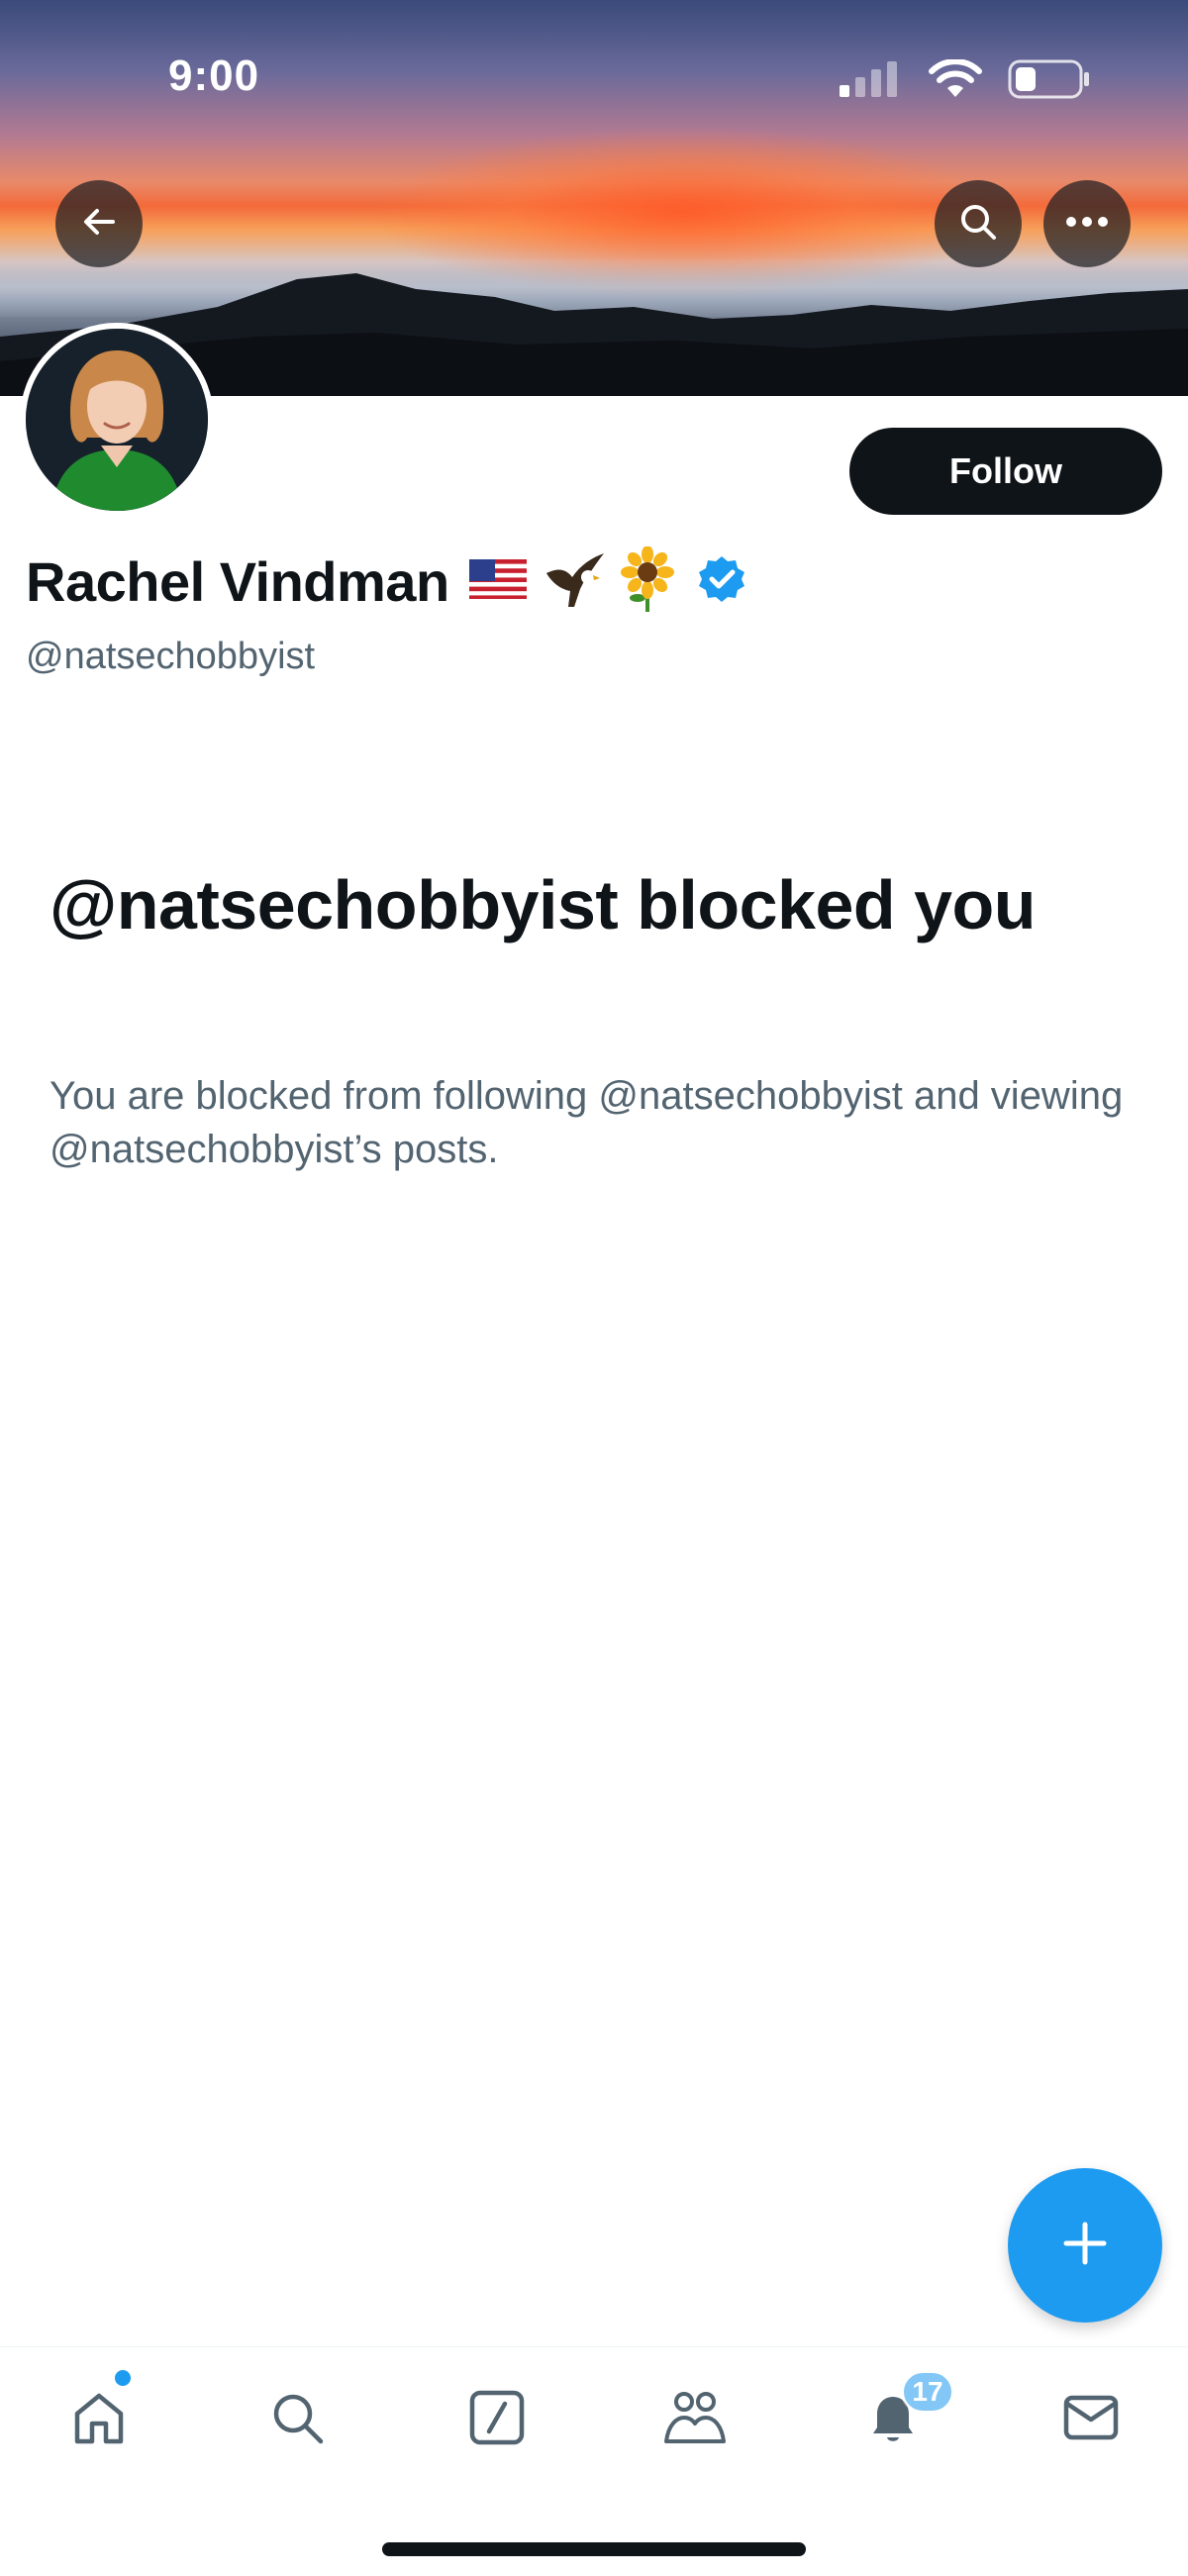  Describe the element at coordinates (214, 76) in the screenshot. I see `status-time: 9:00` at that location.